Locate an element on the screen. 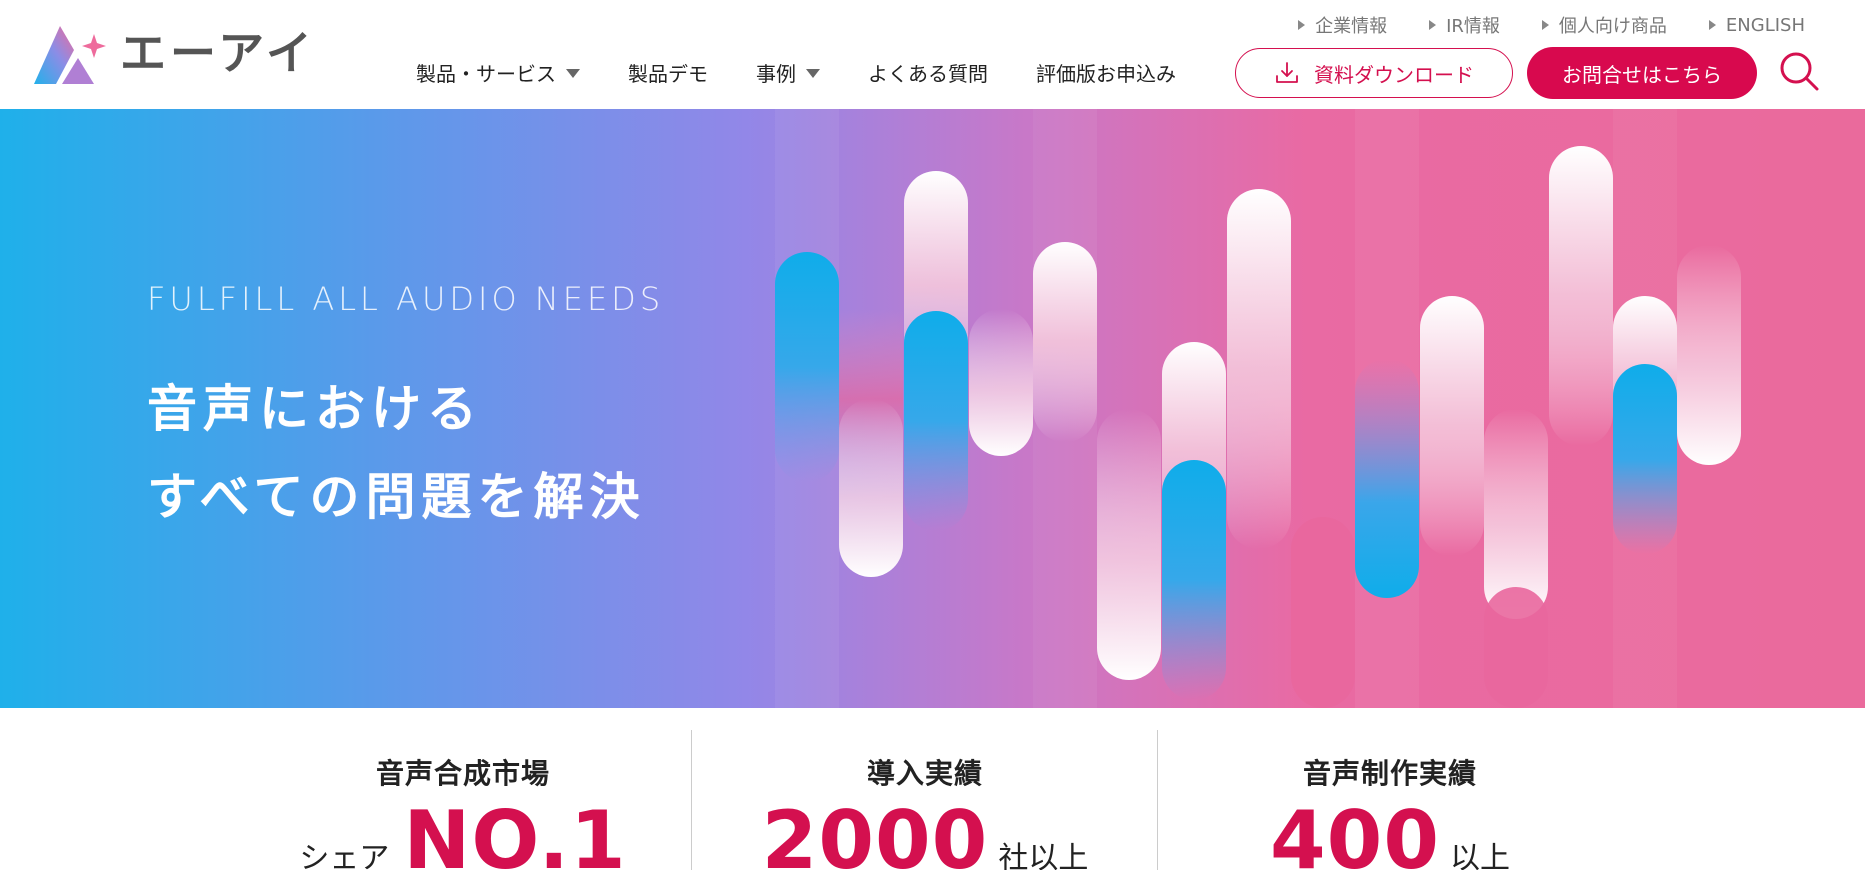 The height and width of the screenshot is (870, 1865). download-button-label: 資料ダウンロード is located at coordinates (1394, 74).